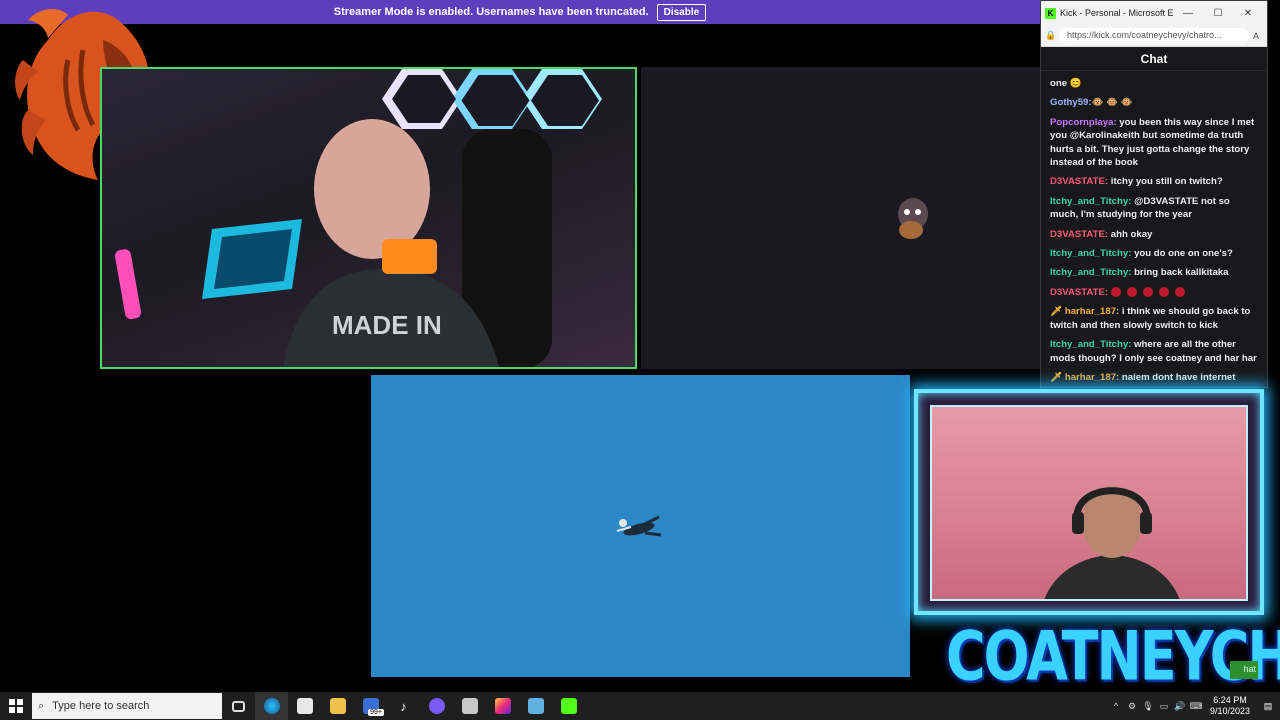  I want to click on read-aloud-icon: A, so click(1256, 36).